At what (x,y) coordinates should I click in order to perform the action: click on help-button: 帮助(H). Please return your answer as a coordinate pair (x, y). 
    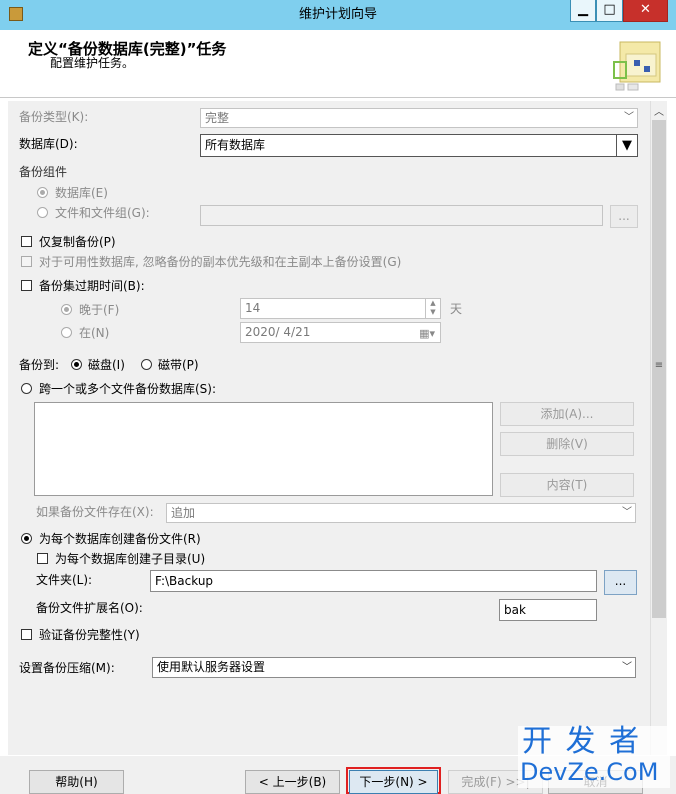
    Looking at the image, I should click on (76, 782).